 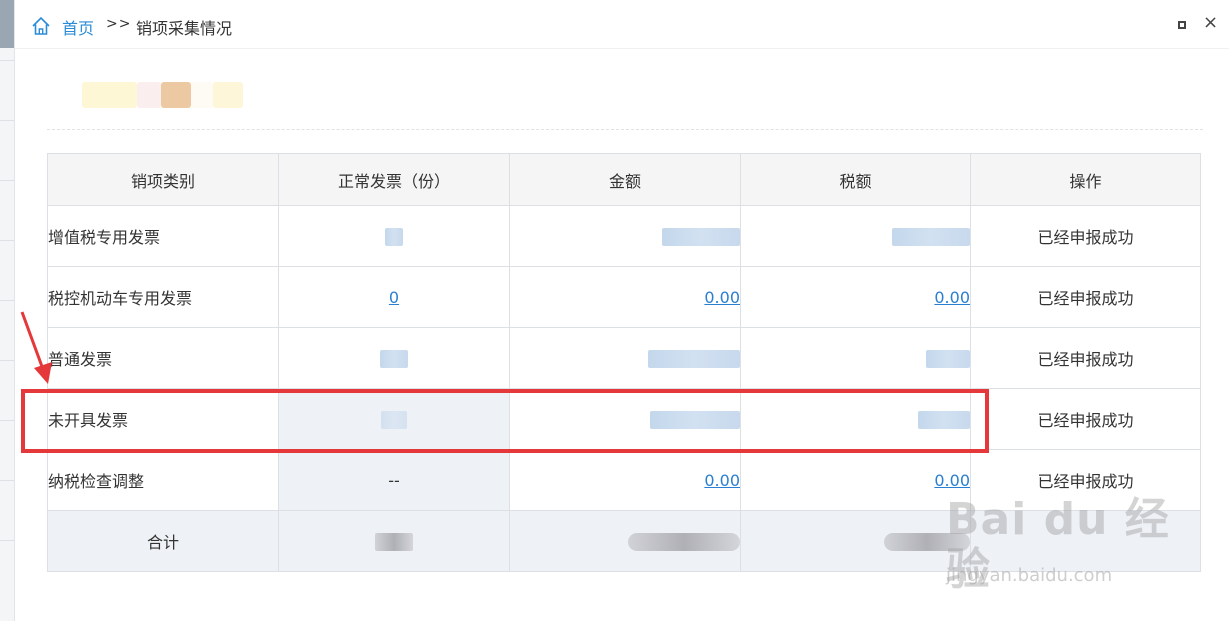 What do you see at coordinates (855, 541) in the screenshot?
I see `total-tax-redacted` at bounding box center [855, 541].